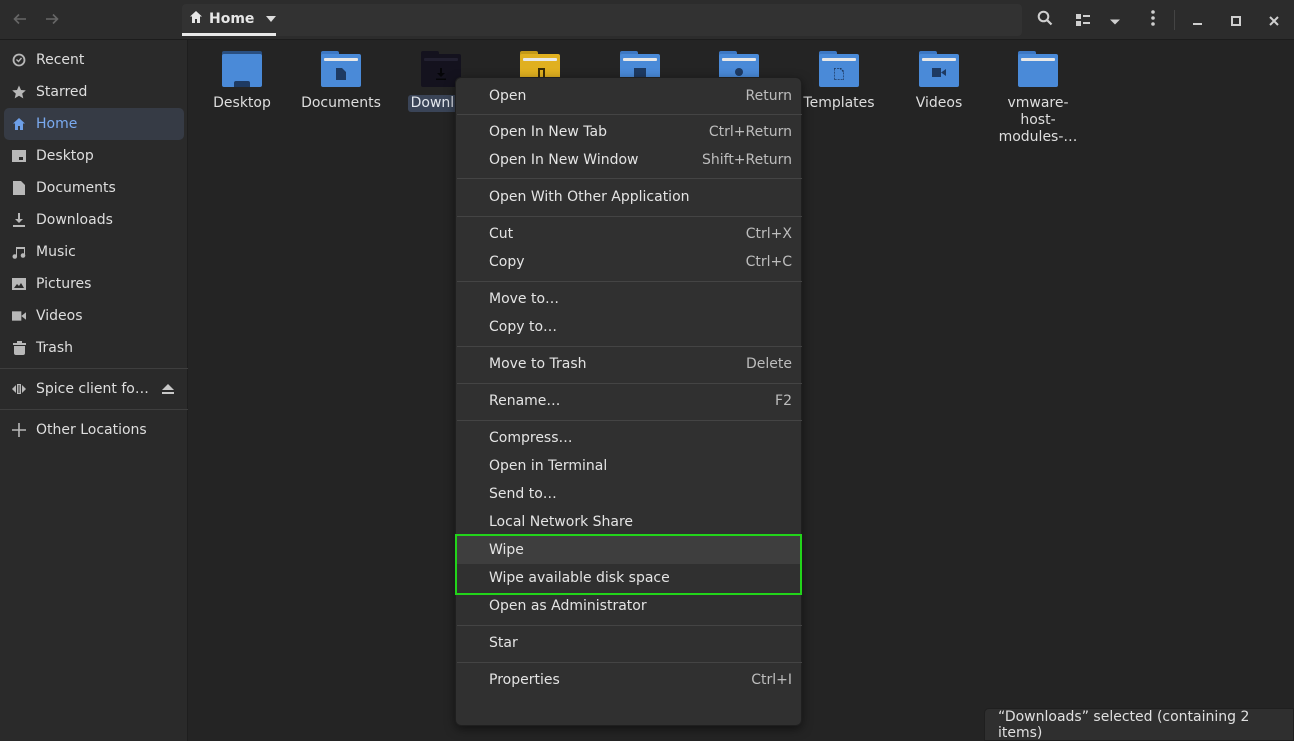 This screenshot has width=1294, height=741. Describe the element at coordinates (629, 132) in the screenshot. I see `menu-item-open-in-new-tab: Open In New Tab Ctrl+Return` at that location.